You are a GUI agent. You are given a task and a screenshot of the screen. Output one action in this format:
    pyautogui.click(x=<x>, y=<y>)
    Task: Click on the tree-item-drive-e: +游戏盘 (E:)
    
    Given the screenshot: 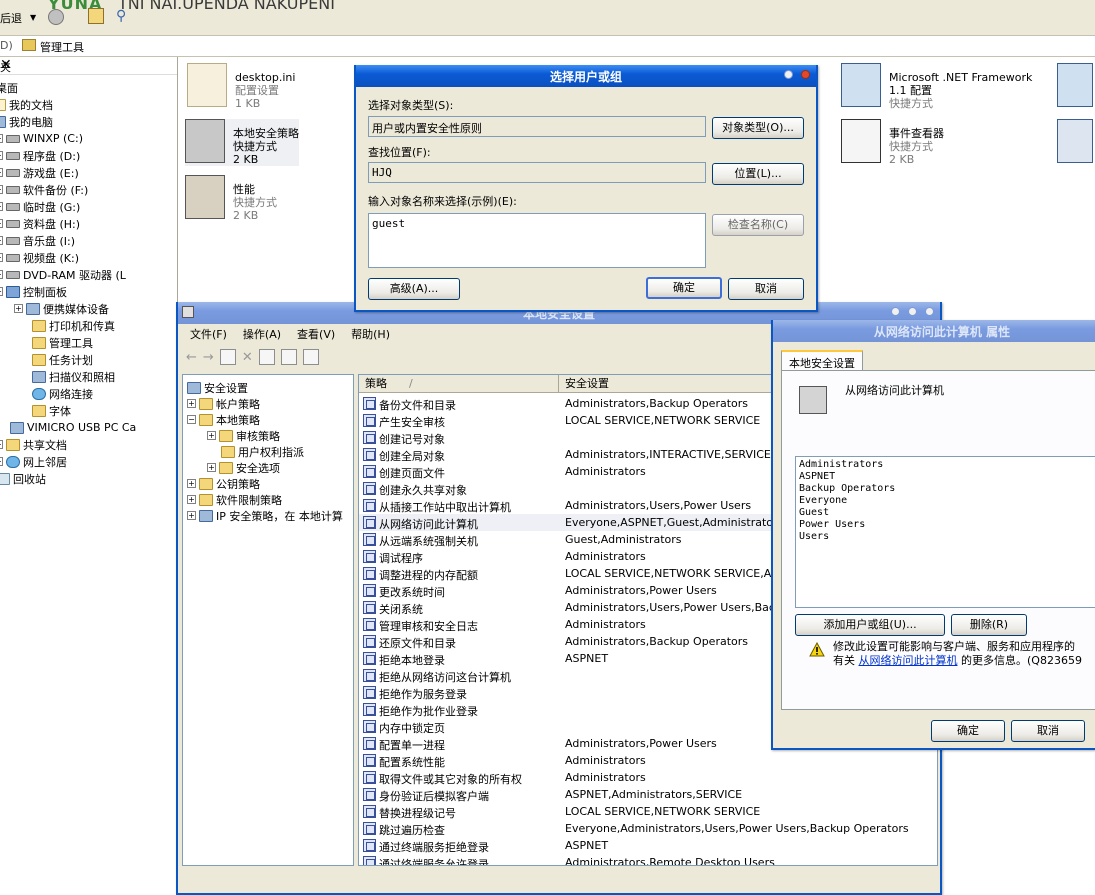 What is the action you would take?
    pyautogui.click(x=39, y=172)
    